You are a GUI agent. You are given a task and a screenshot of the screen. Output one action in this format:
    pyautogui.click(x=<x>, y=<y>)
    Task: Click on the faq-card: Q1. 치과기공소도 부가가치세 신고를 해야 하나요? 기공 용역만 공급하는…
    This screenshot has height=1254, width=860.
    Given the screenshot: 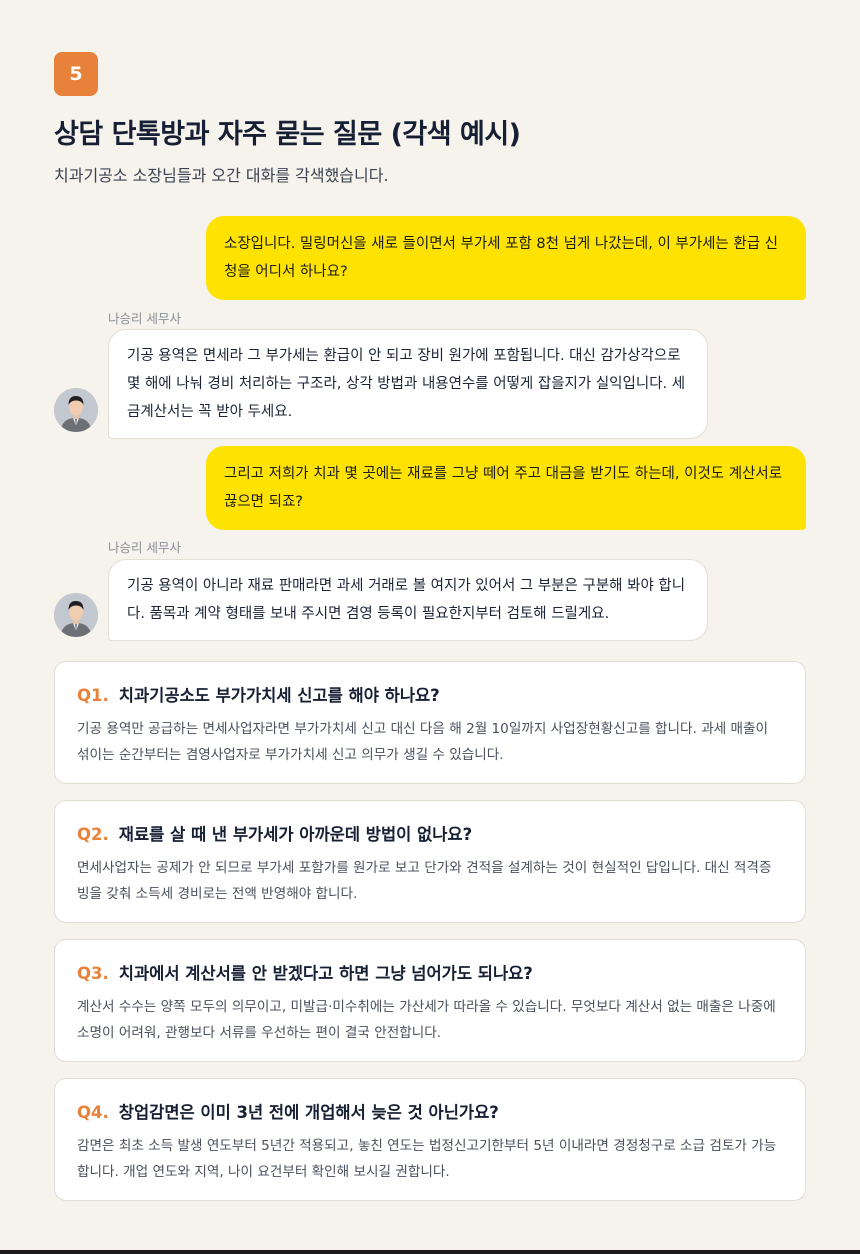 What is the action you would take?
    pyautogui.click(x=430, y=722)
    